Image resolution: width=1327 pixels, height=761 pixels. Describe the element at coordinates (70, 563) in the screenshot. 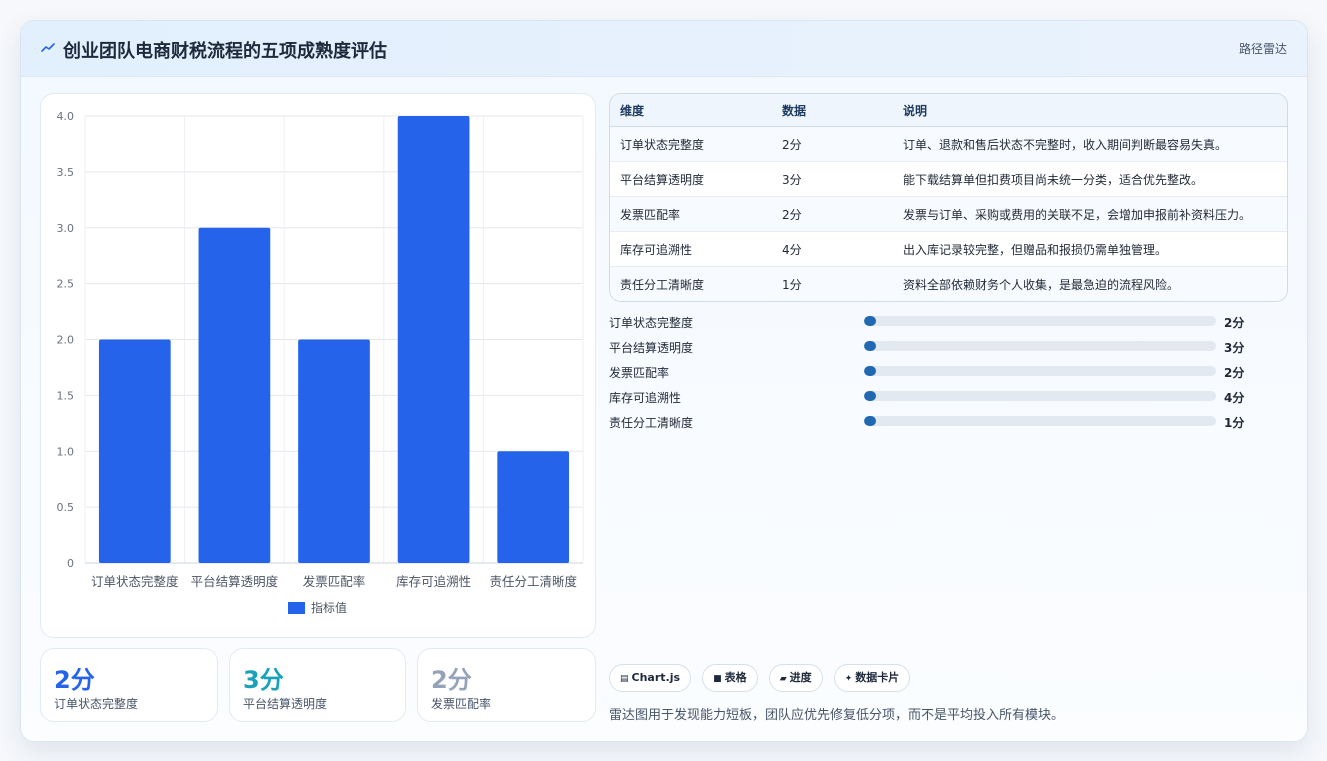

I see `y-tick-label: 0` at that location.